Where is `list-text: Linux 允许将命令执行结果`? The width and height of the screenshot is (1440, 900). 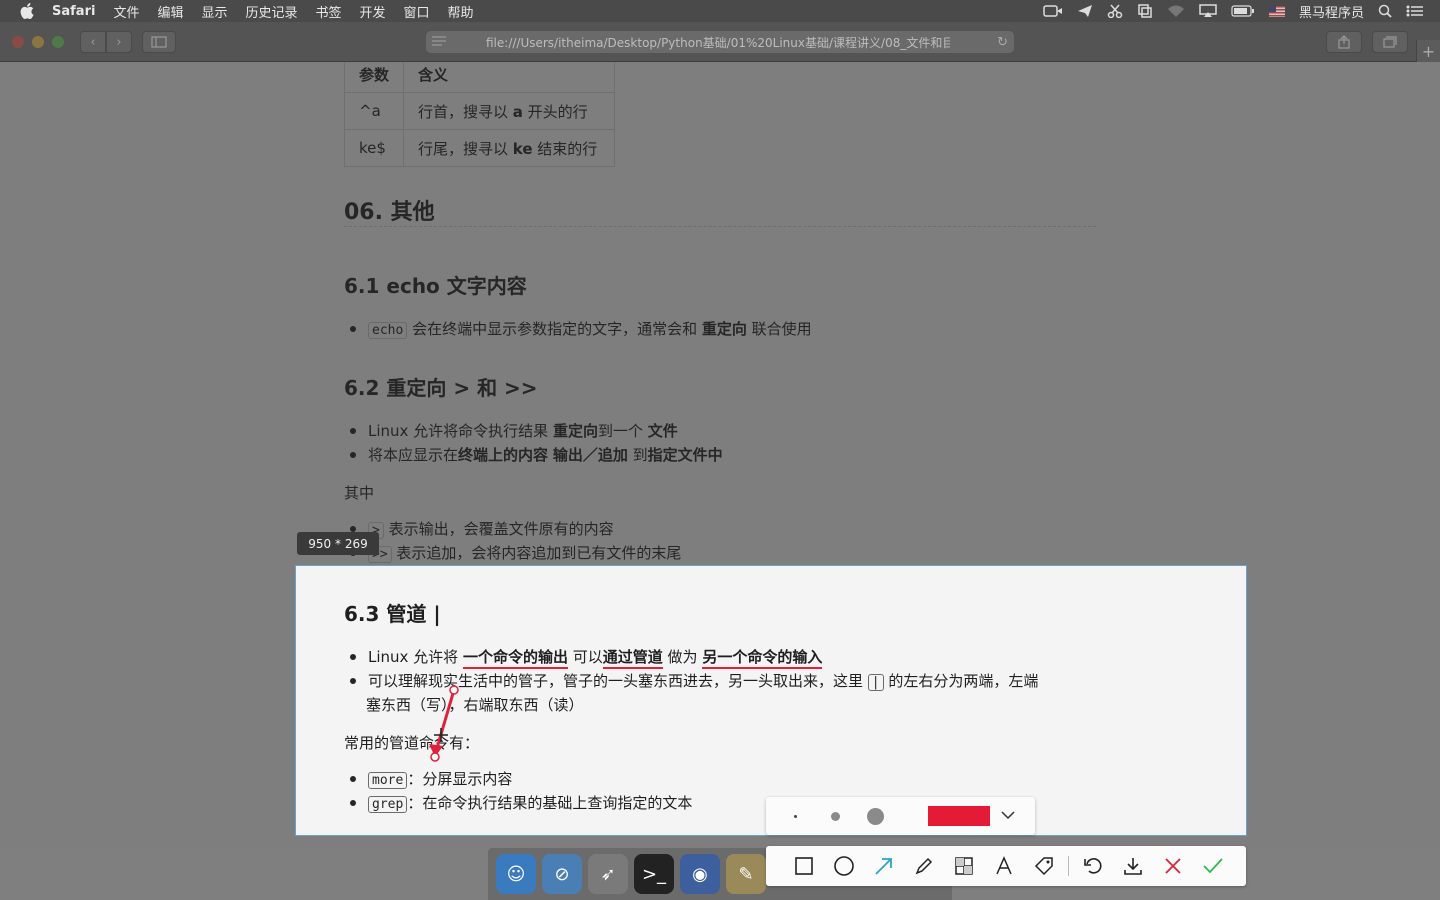 list-text: Linux 允许将命令执行结果 is located at coordinates (460, 431).